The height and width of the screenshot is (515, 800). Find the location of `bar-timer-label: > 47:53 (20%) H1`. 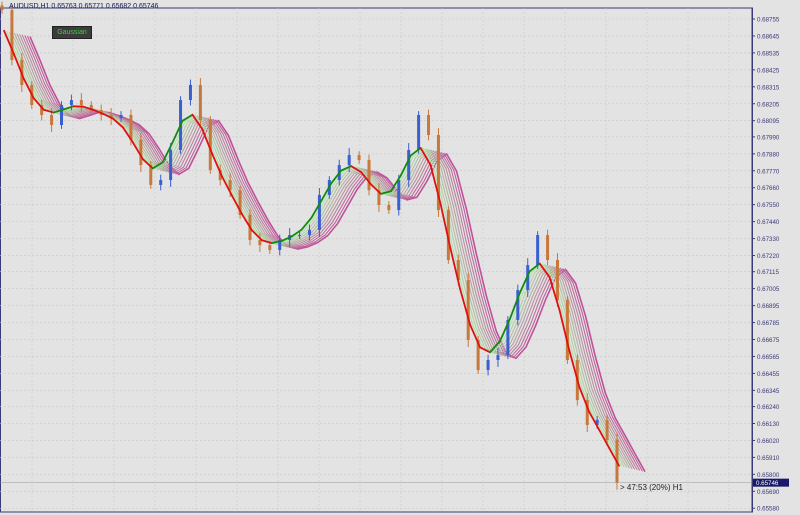

bar-timer-label: > 47:53 (20%) H1 is located at coordinates (651, 487).